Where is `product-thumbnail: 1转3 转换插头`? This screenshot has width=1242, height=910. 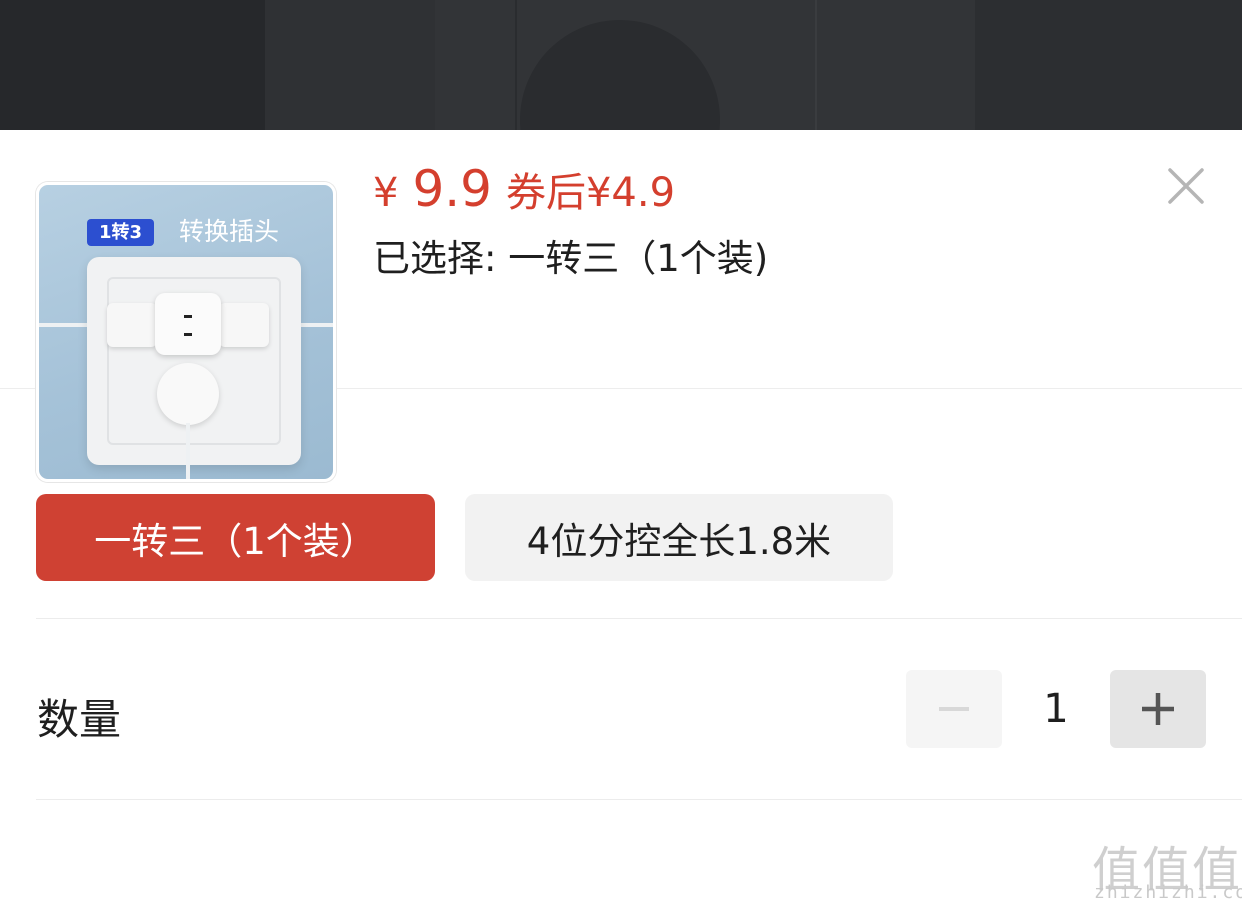 product-thumbnail: 1转3 转换插头 is located at coordinates (186, 332).